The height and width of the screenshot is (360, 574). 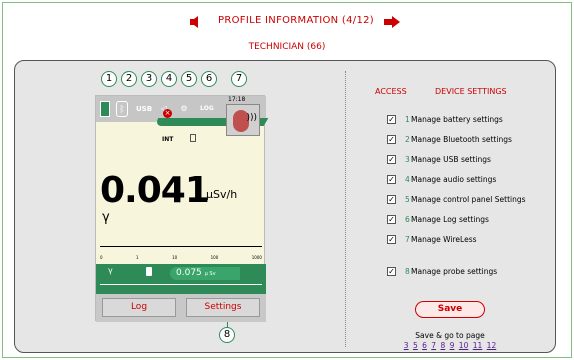 What do you see at coordinates (169, 79) in the screenshot?
I see `callout-4: 4` at bounding box center [169, 79].